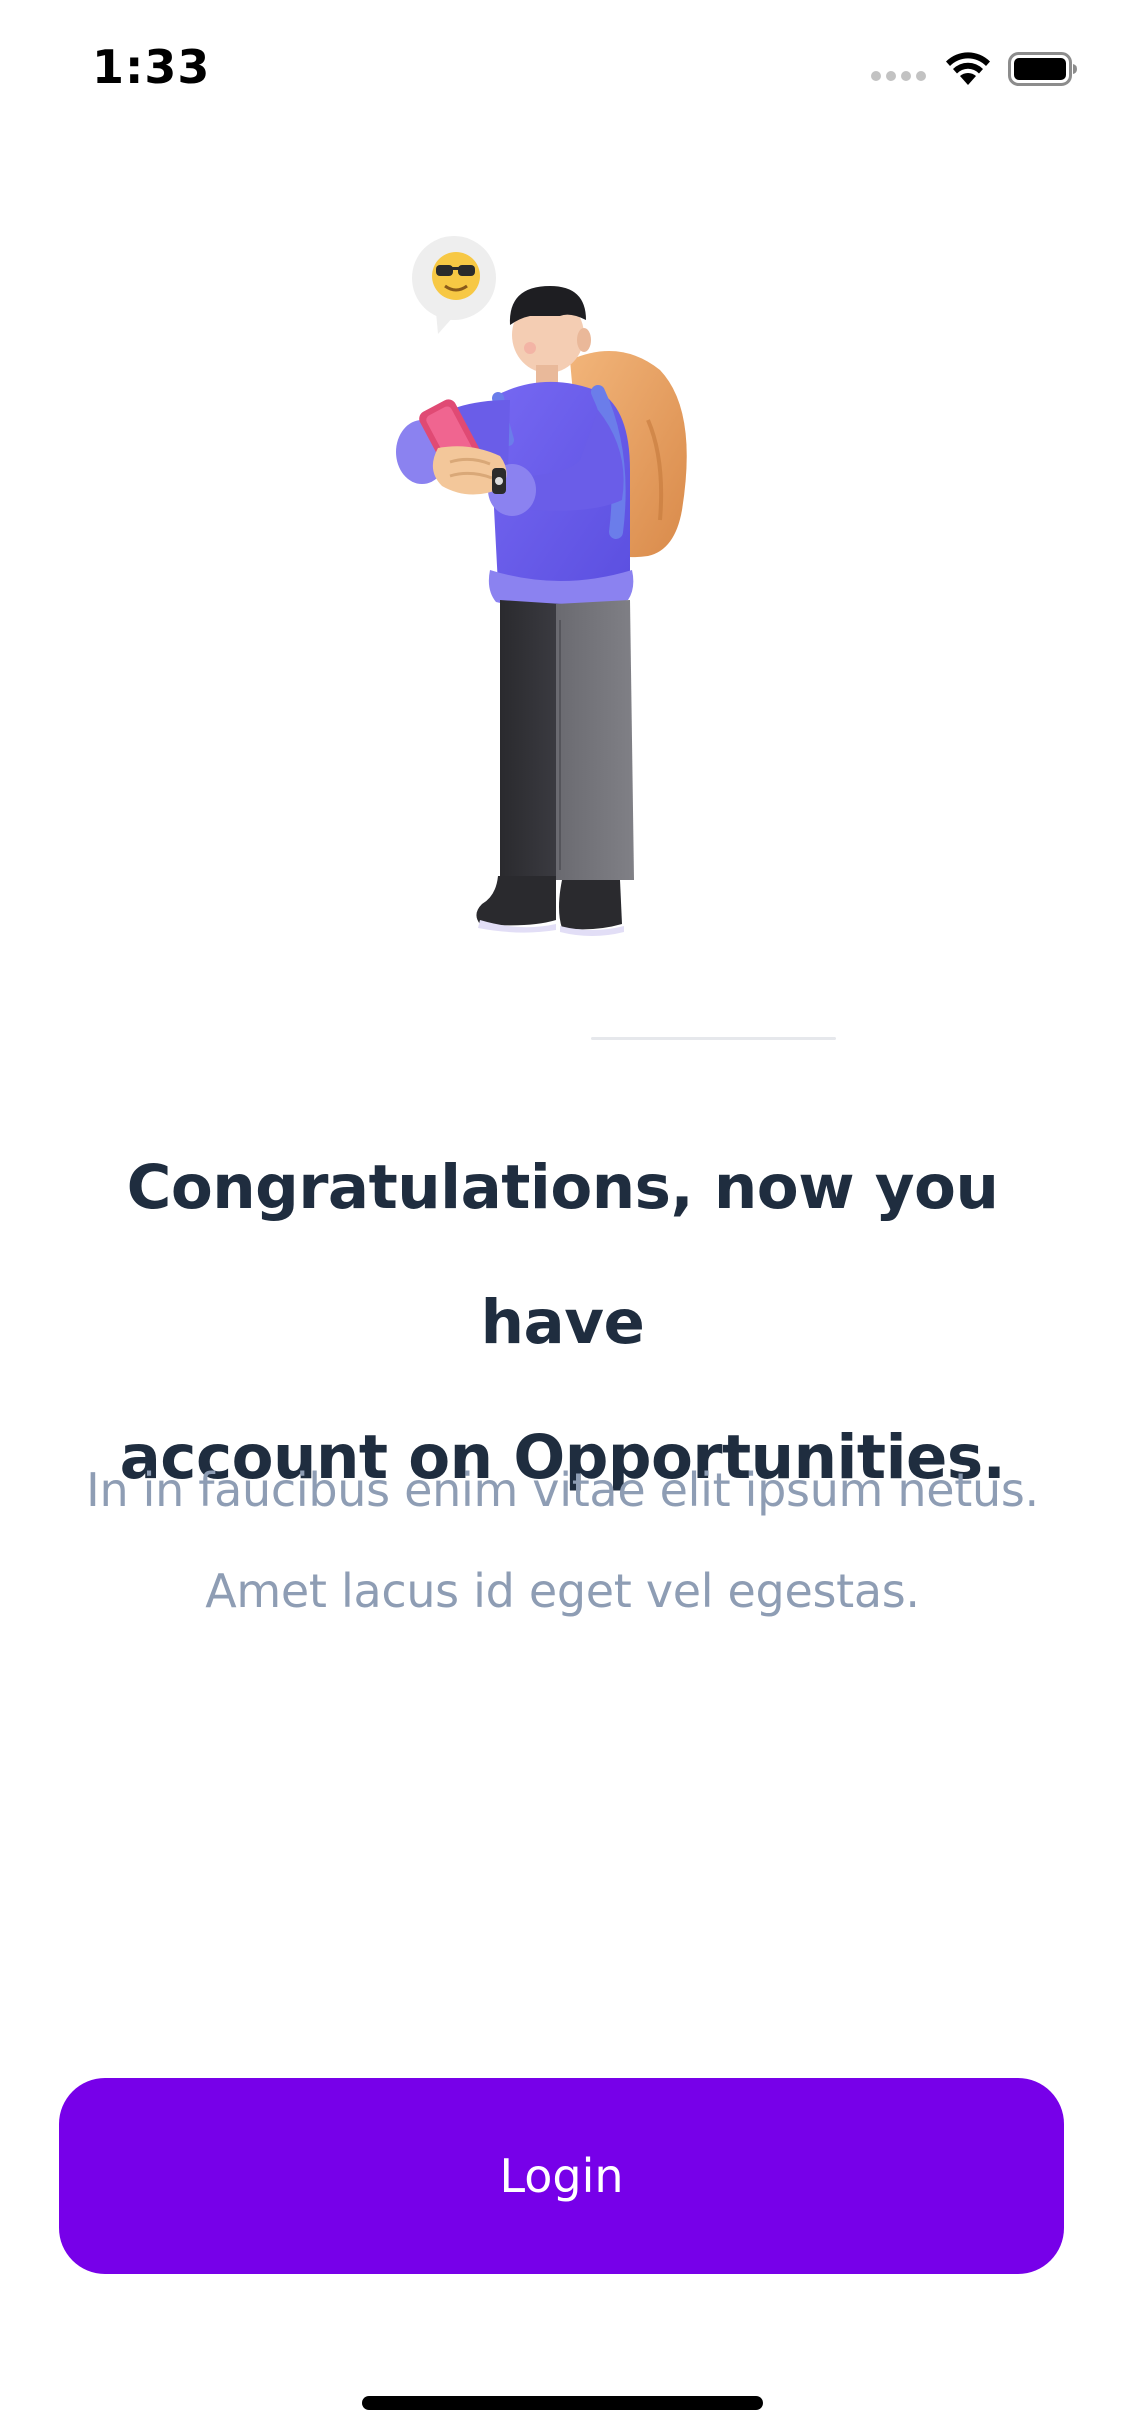 Image resolution: width=1125 pixels, height=2436 pixels. What do you see at coordinates (1042, 69) in the screenshot?
I see `battery-icon` at bounding box center [1042, 69].